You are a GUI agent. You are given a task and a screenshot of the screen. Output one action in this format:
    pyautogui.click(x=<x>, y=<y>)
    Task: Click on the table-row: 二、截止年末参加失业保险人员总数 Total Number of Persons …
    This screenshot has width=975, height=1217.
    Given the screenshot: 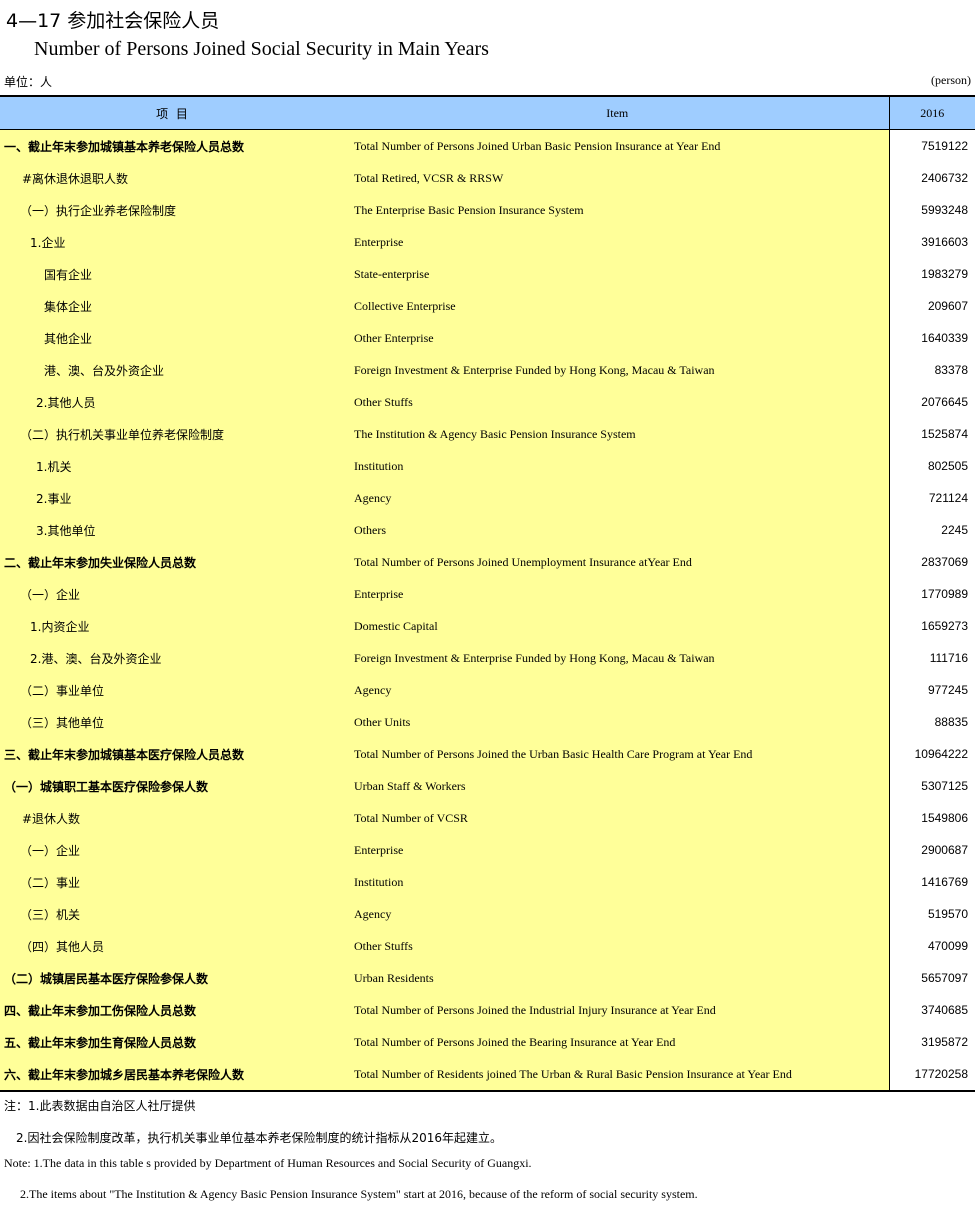 What is the action you would take?
    pyautogui.click(x=487, y=562)
    